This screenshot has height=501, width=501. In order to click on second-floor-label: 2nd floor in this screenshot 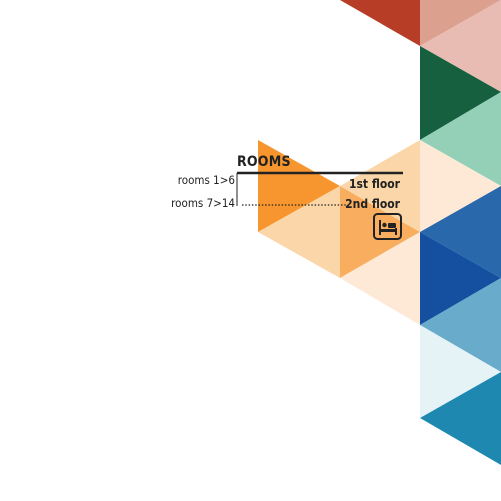, I will do `click(372, 204)`.